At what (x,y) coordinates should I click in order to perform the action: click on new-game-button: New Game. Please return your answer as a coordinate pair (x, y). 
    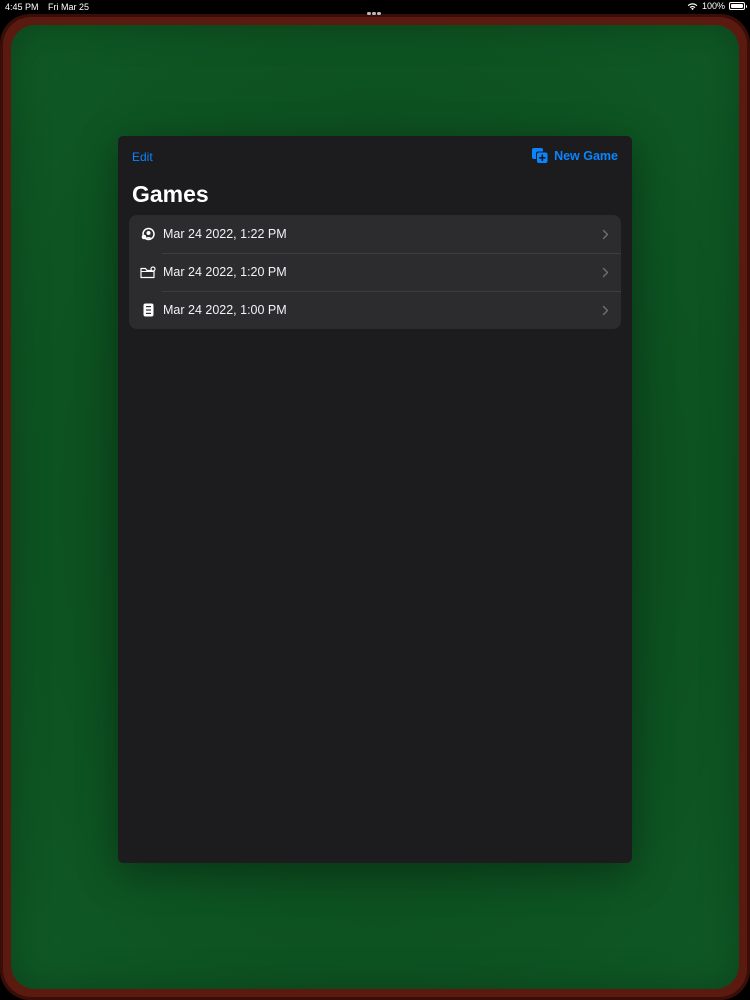
    Looking at the image, I should click on (574, 155).